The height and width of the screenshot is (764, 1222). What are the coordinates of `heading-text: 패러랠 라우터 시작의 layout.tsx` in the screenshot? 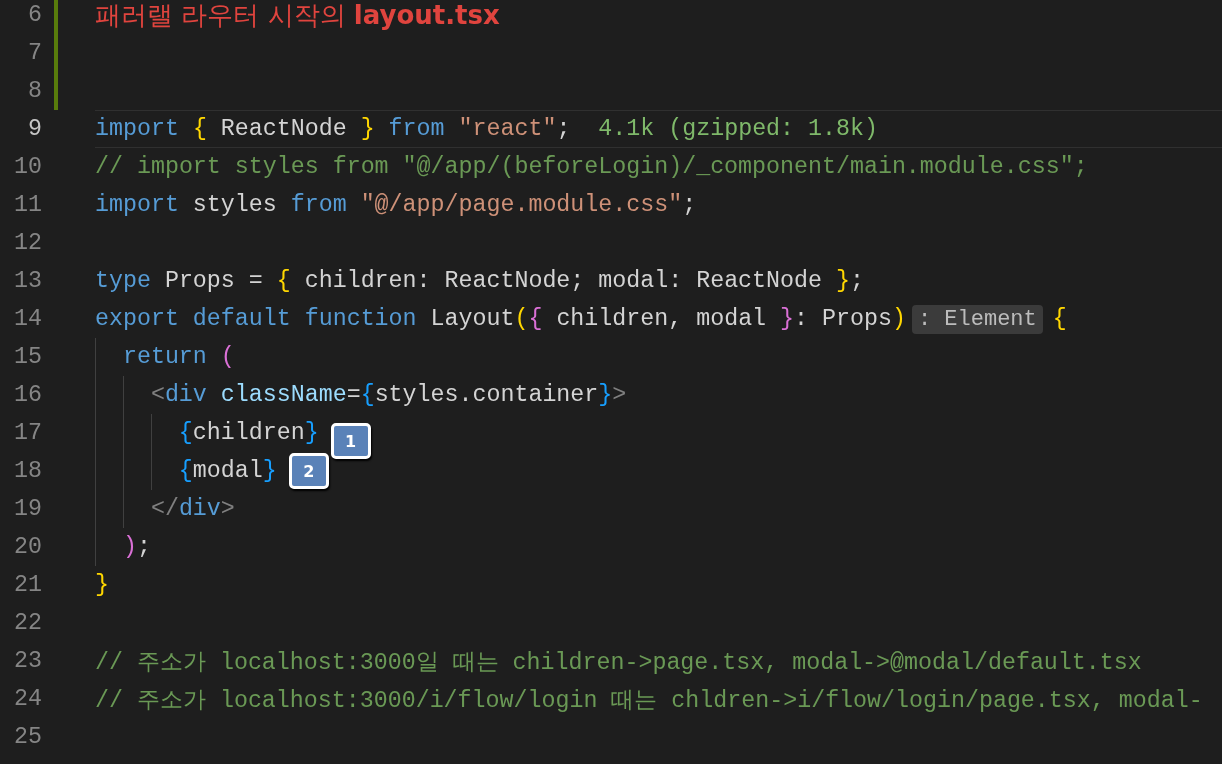 It's located at (297, 16).